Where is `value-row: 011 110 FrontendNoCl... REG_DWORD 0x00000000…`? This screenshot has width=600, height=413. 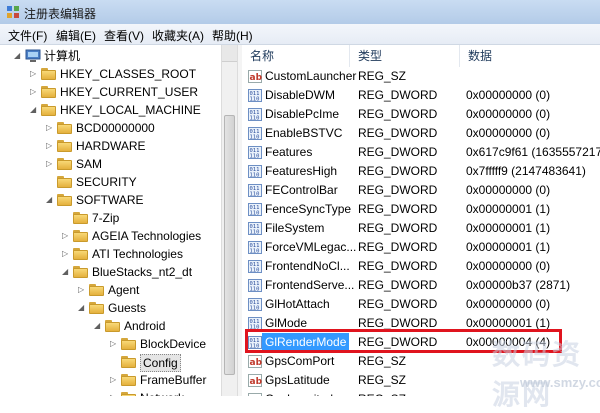
value-row: 011 110 FrontendNoCl... REG_DWORD 0x00000000… is located at coordinates (421, 266).